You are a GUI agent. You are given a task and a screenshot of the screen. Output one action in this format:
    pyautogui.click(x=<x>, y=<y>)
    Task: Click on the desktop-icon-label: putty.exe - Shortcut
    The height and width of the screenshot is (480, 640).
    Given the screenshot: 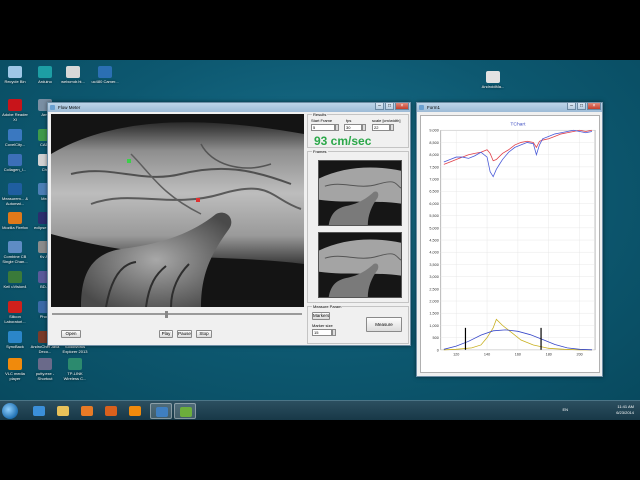 What is the action you would take?
    pyautogui.click(x=45, y=376)
    